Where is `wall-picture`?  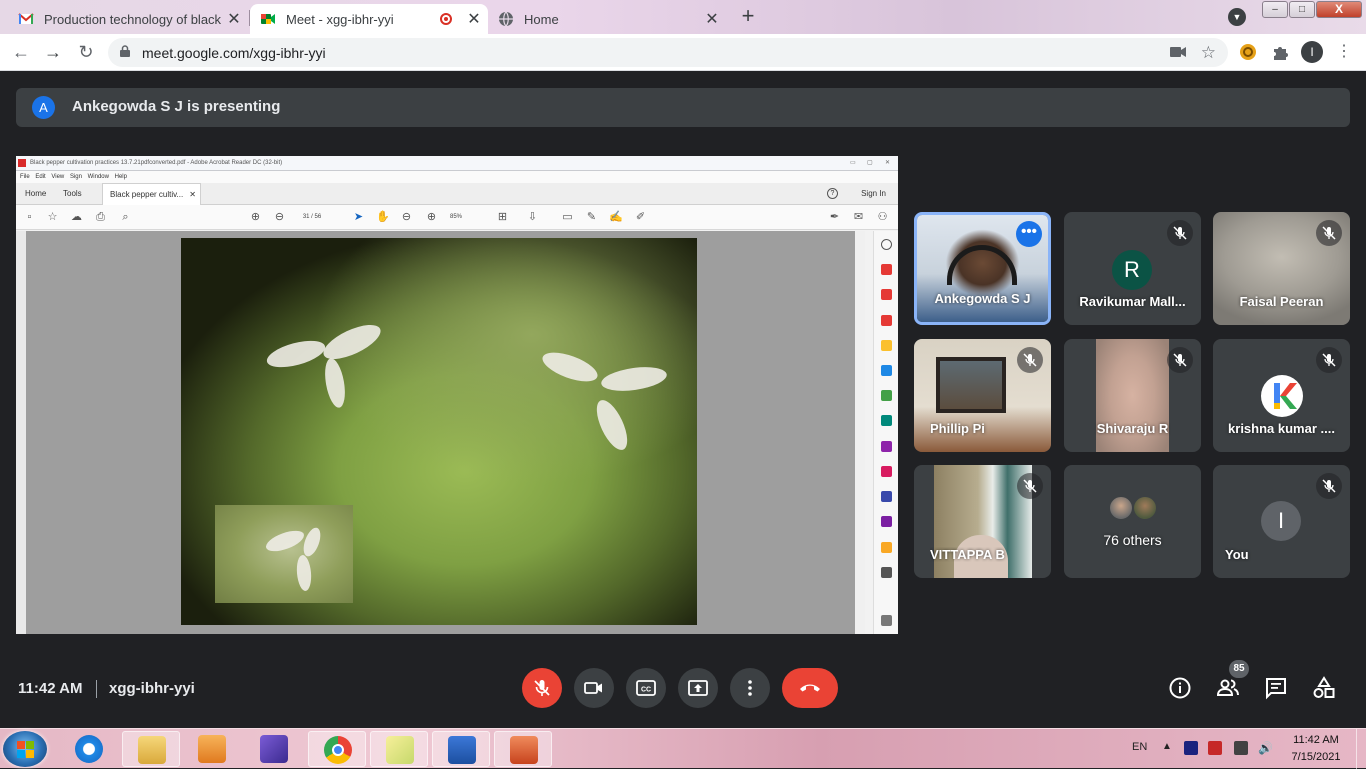 wall-picture is located at coordinates (971, 385).